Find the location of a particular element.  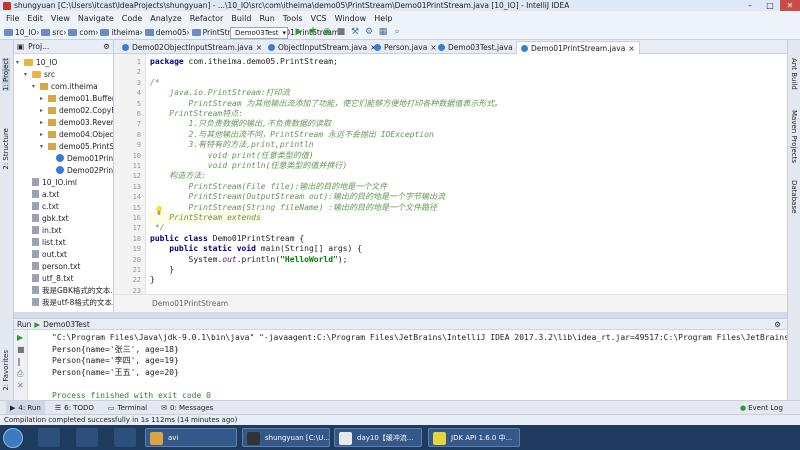

close-icon: ✕ is located at coordinates (20, 385).